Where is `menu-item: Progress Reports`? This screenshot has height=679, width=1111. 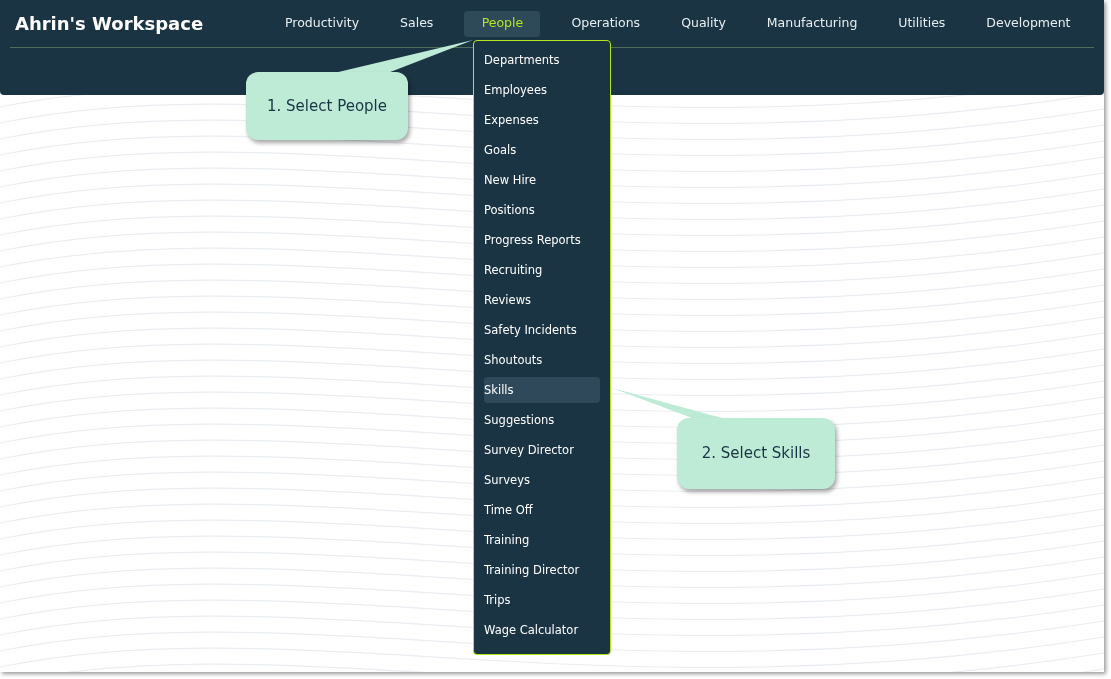 menu-item: Progress Reports is located at coordinates (542, 240).